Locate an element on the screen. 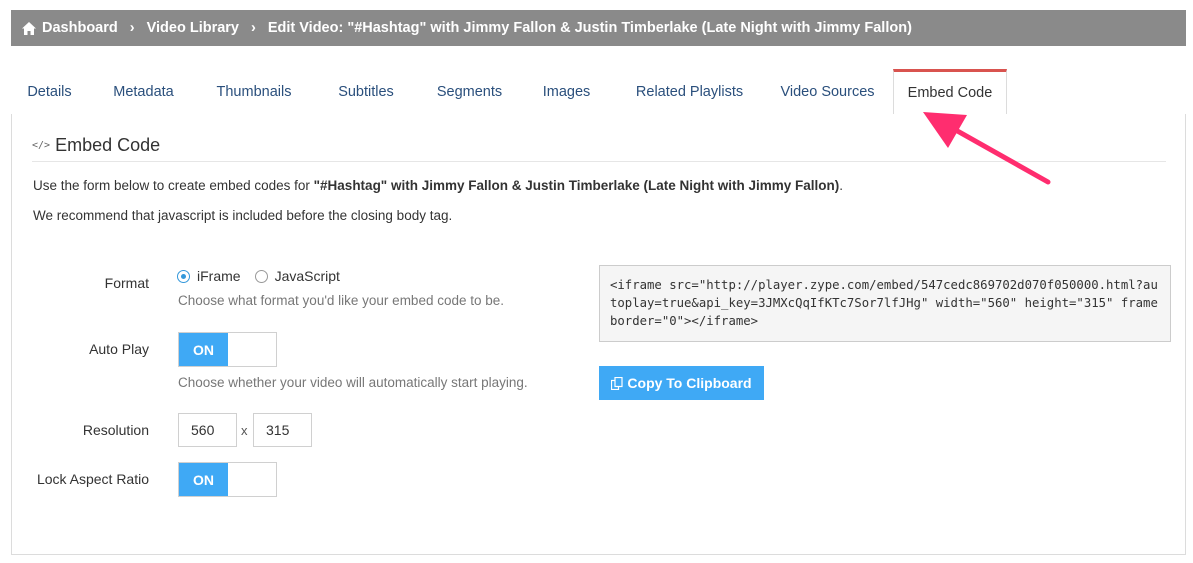 The height and width of the screenshot is (563, 1193). radio-javascript-label: JavaScript is located at coordinates (307, 276).